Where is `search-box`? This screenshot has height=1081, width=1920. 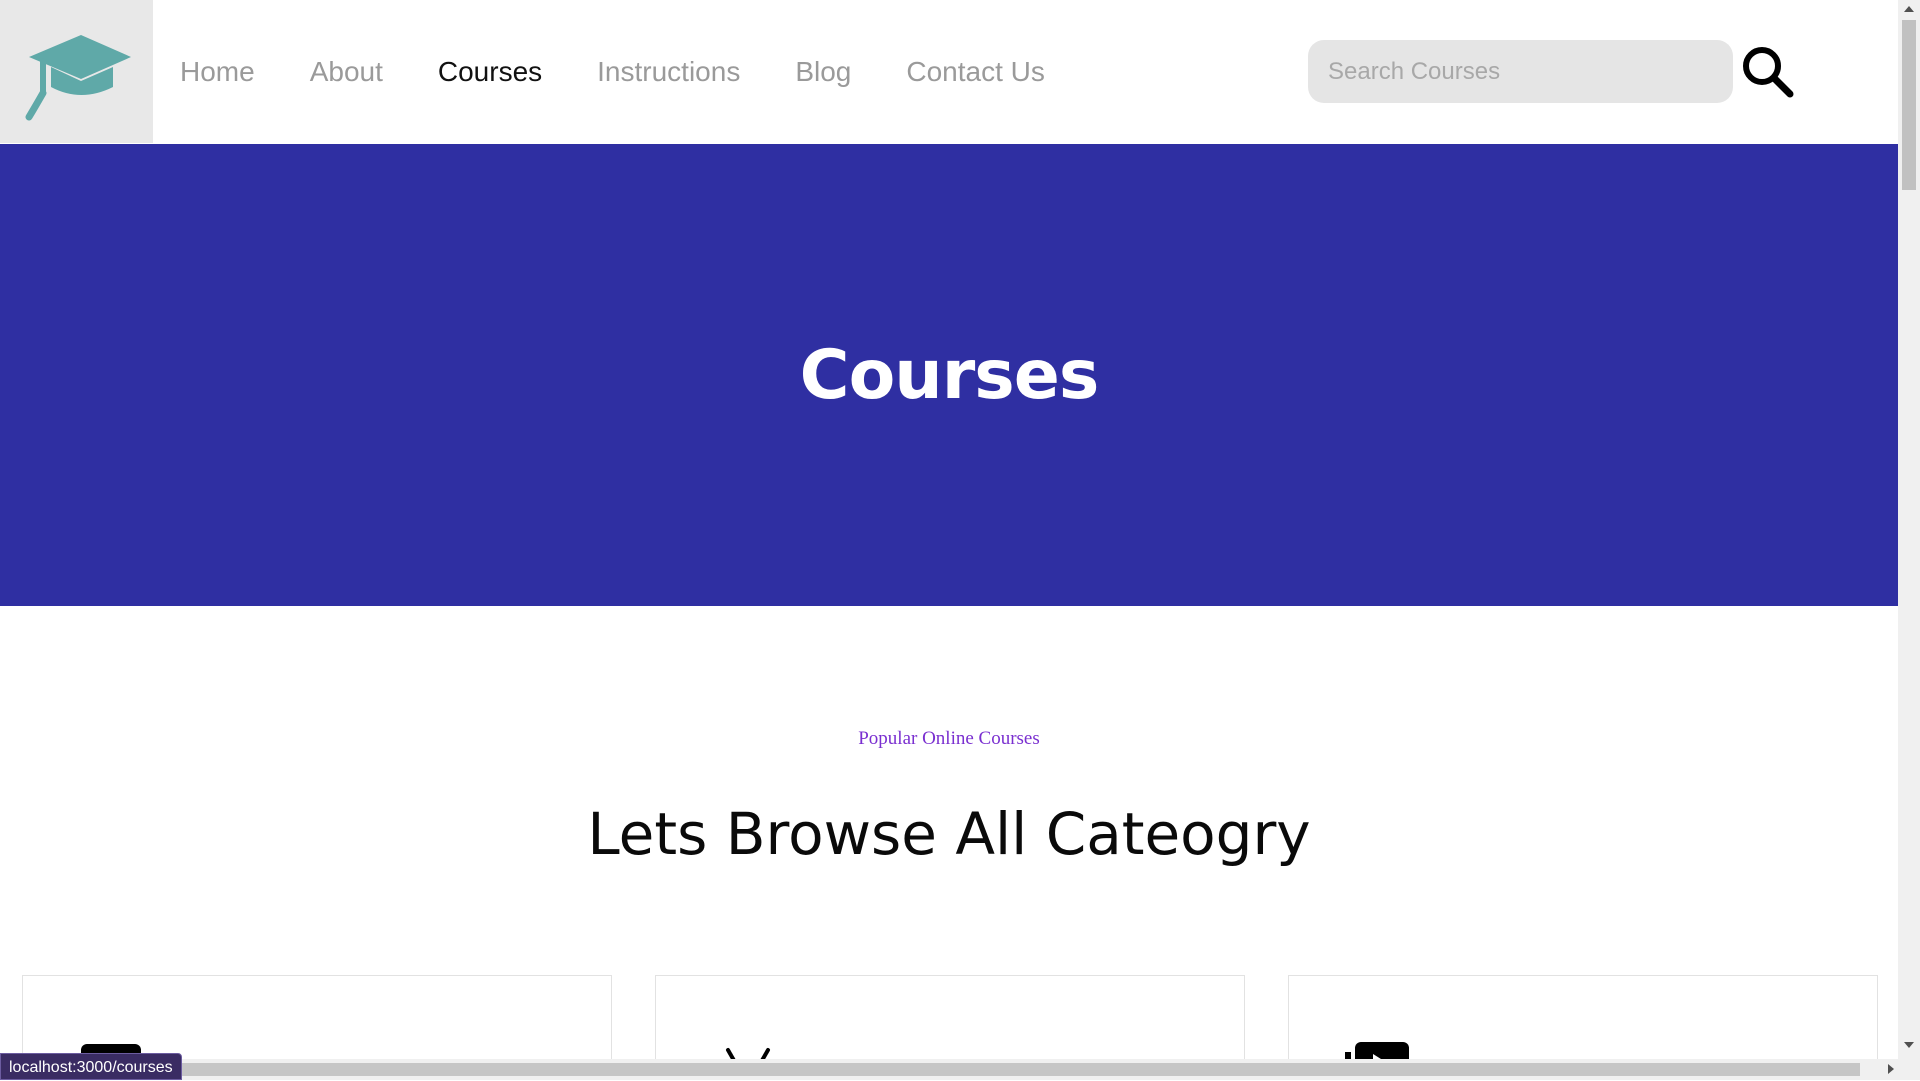 search-box is located at coordinates (1520, 71).